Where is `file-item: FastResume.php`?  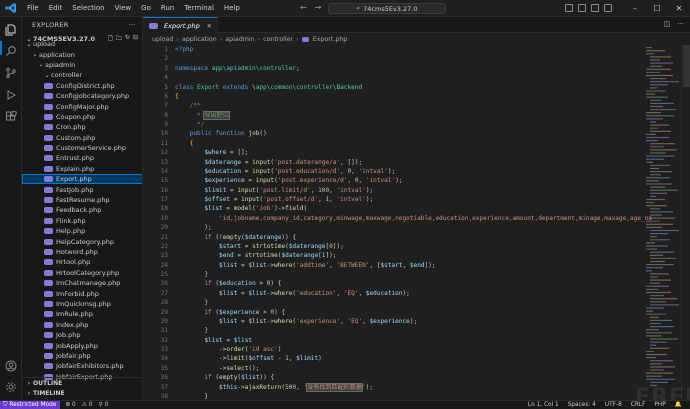
file-item: FastResume.php is located at coordinates (82, 200).